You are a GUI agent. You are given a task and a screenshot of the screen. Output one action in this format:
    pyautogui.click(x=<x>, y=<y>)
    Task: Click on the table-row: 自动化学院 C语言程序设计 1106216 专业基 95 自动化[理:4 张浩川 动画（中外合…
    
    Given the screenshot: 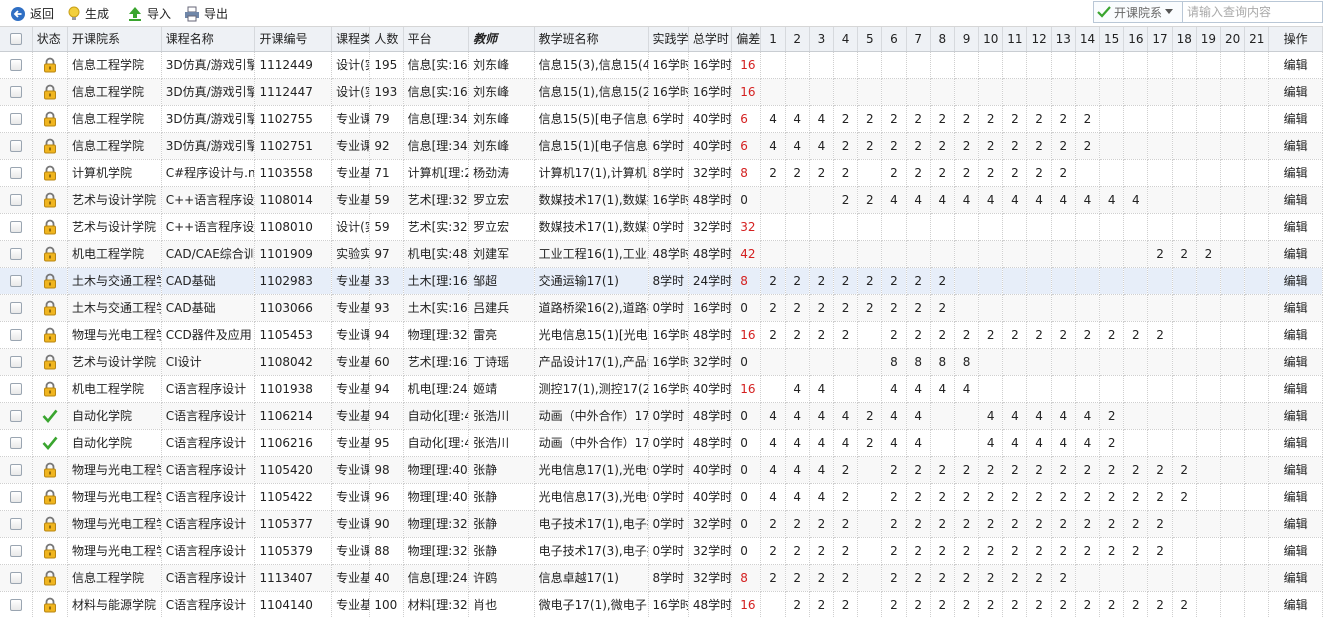 What is the action you would take?
    pyautogui.click(x=661, y=443)
    